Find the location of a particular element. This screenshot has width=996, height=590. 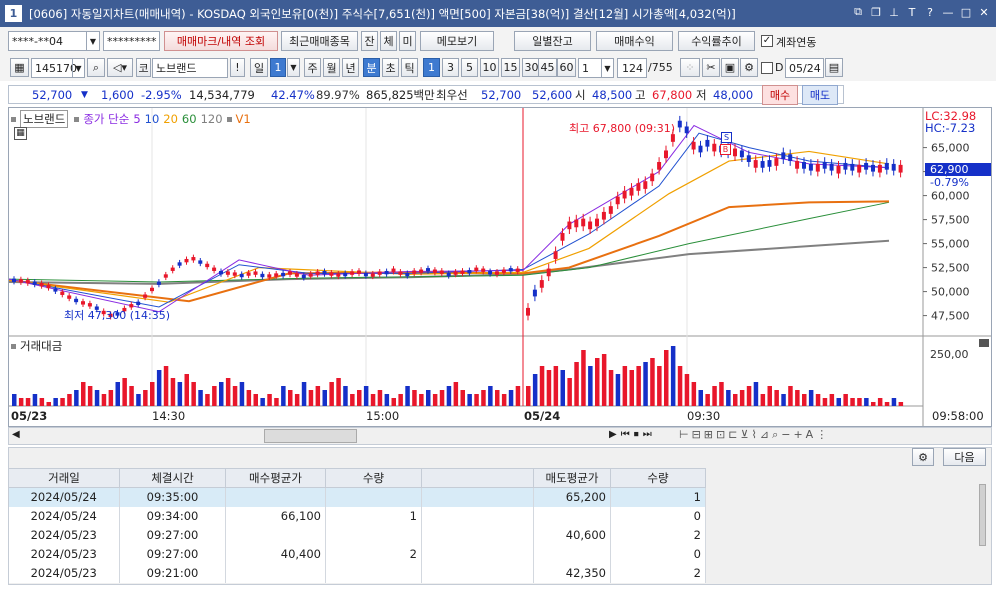

date-input: 05/24 is located at coordinates (804, 68).